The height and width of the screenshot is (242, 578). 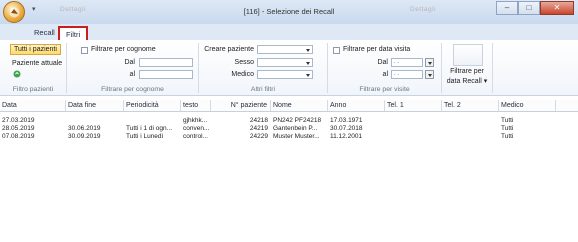 What do you see at coordinates (229, 49) in the screenshot?
I see `create-patient-label: Creare paziente` at bounding box center [229, 49].